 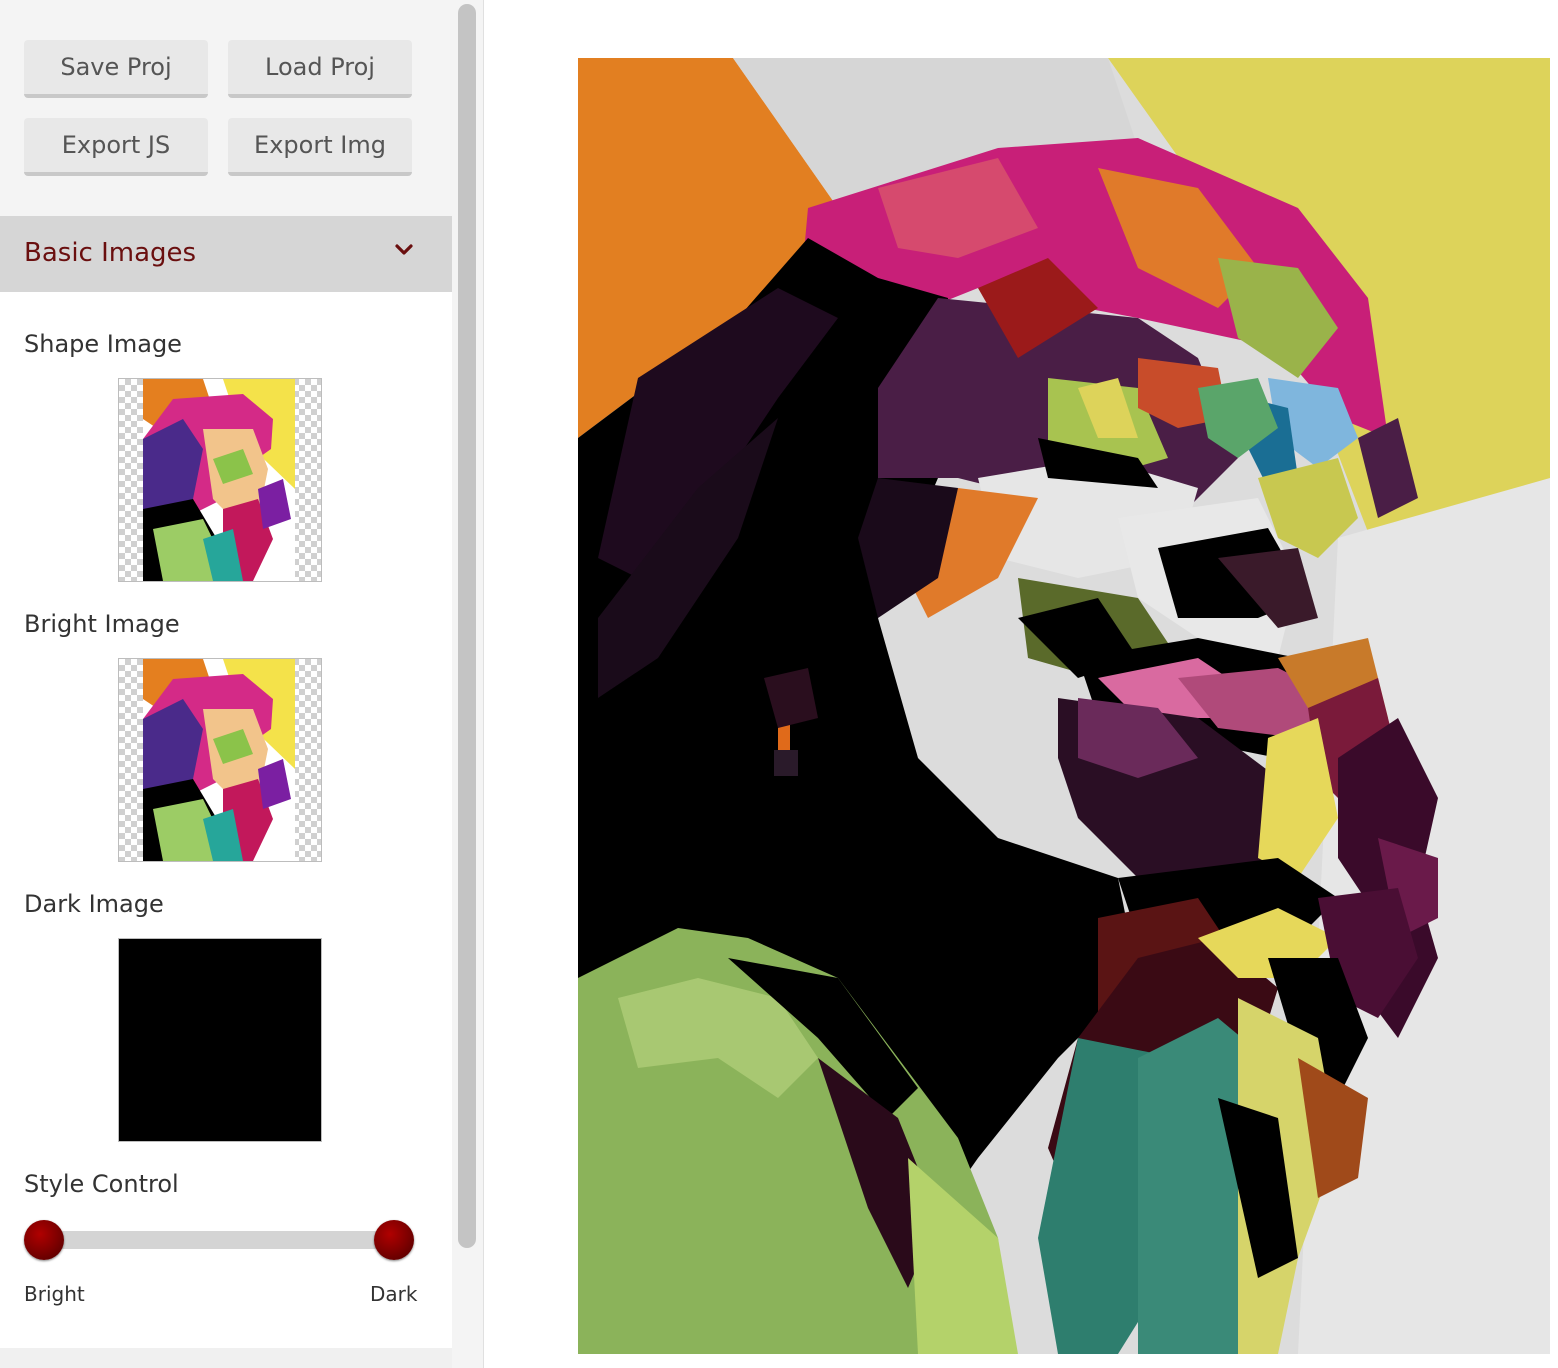 I want to click on chevron-down-icon, so click(x=404, y=250).